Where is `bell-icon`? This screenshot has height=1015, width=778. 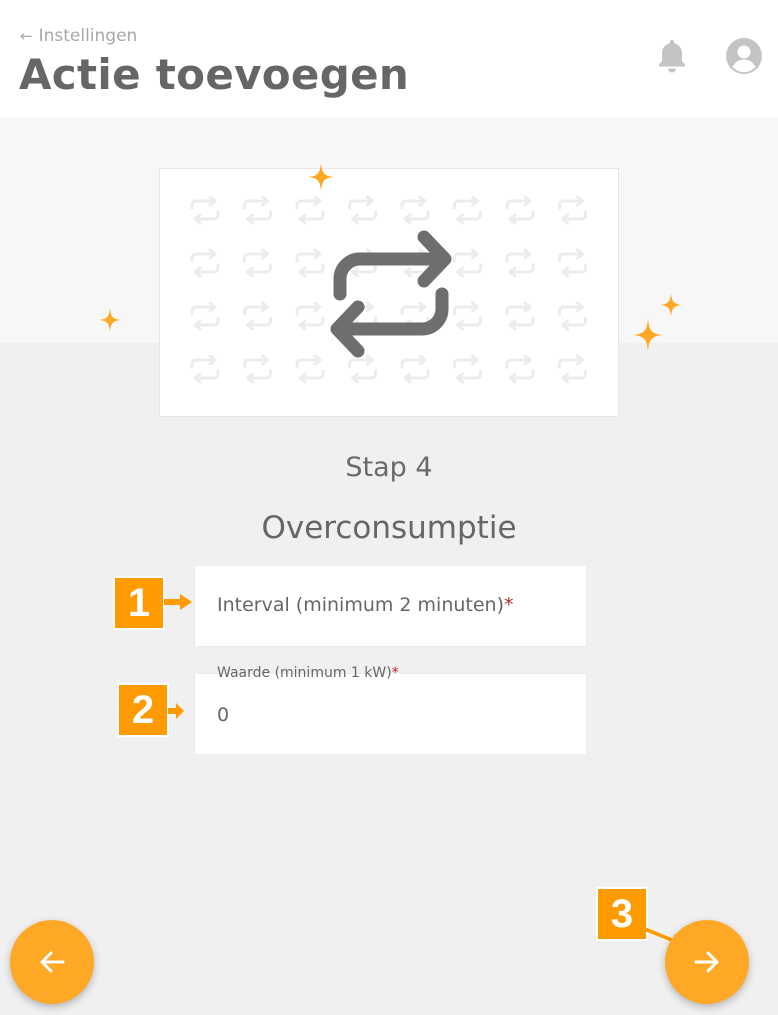 bell-icon is located at coordinates (672, 56).